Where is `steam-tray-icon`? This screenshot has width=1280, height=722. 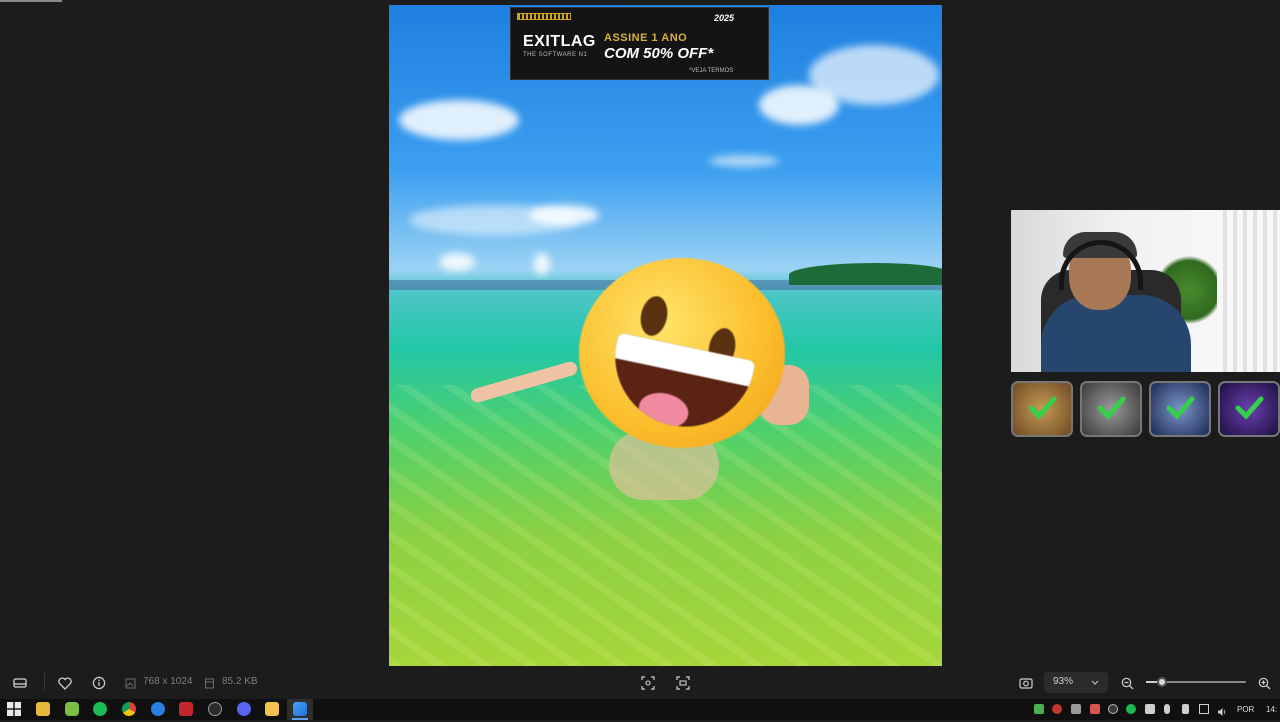
steam-tray-icon is located at coordinates (1113, 709).